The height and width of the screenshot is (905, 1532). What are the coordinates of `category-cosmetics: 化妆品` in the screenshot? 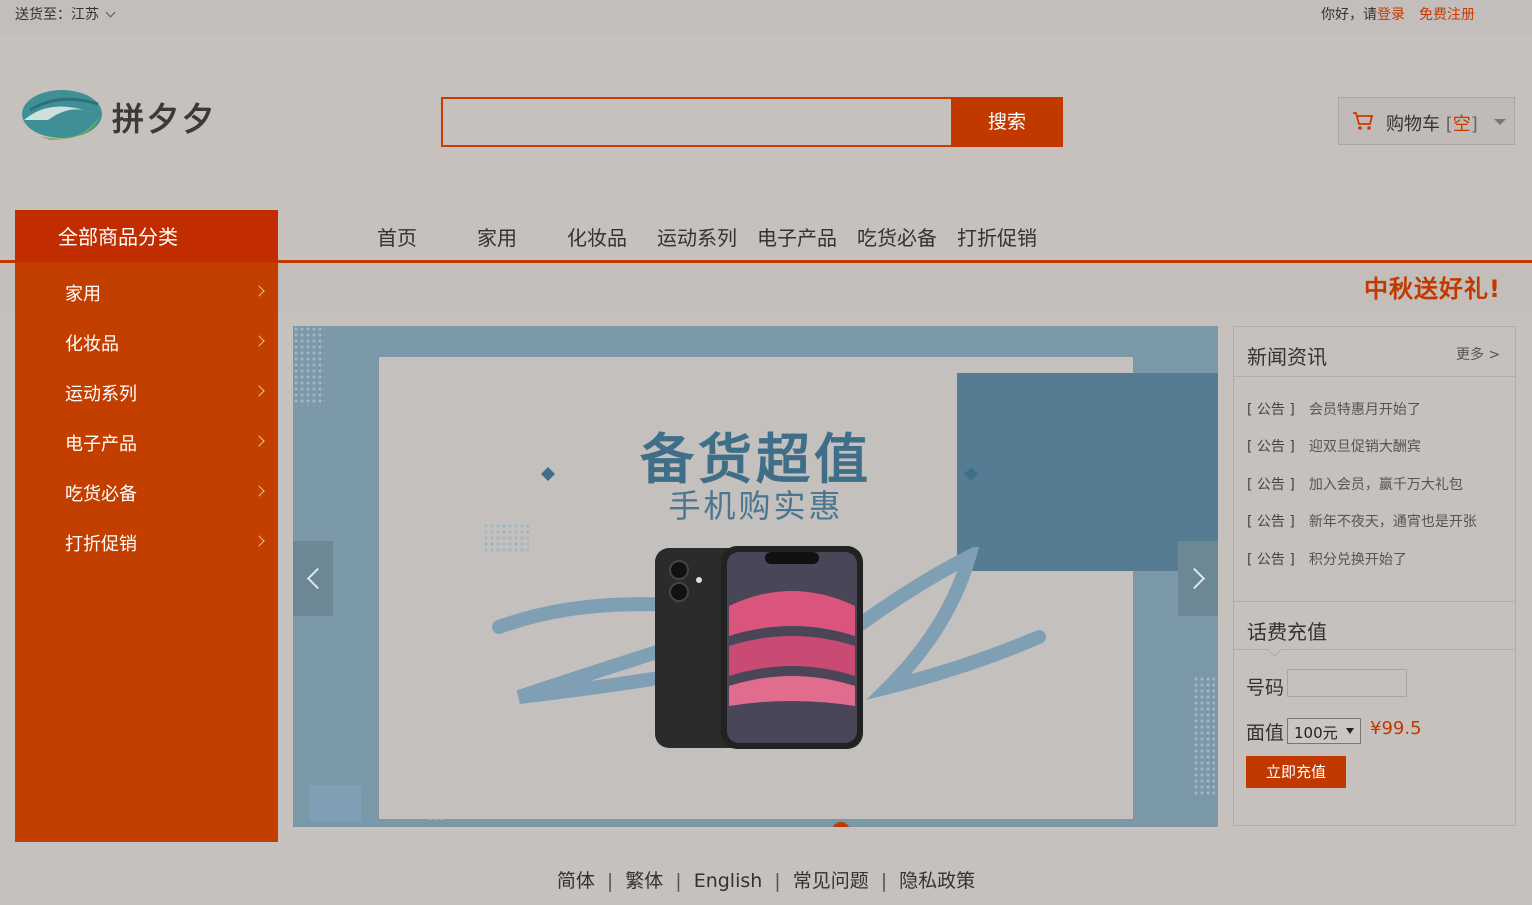 It's located at (92, 343).